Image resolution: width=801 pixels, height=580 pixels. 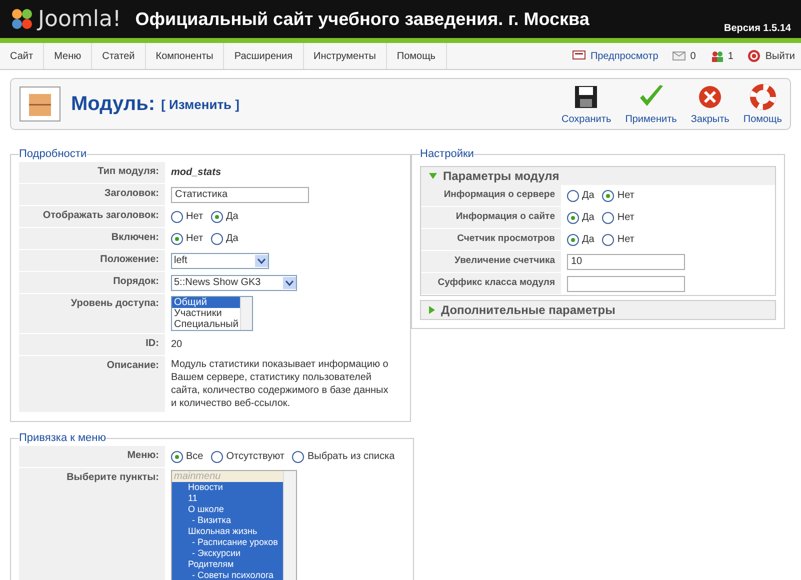 What do you see at coordinates (185, 56) in the screenshot?
I see `menu-item: Компоненты` at bounding box center [185, 56].